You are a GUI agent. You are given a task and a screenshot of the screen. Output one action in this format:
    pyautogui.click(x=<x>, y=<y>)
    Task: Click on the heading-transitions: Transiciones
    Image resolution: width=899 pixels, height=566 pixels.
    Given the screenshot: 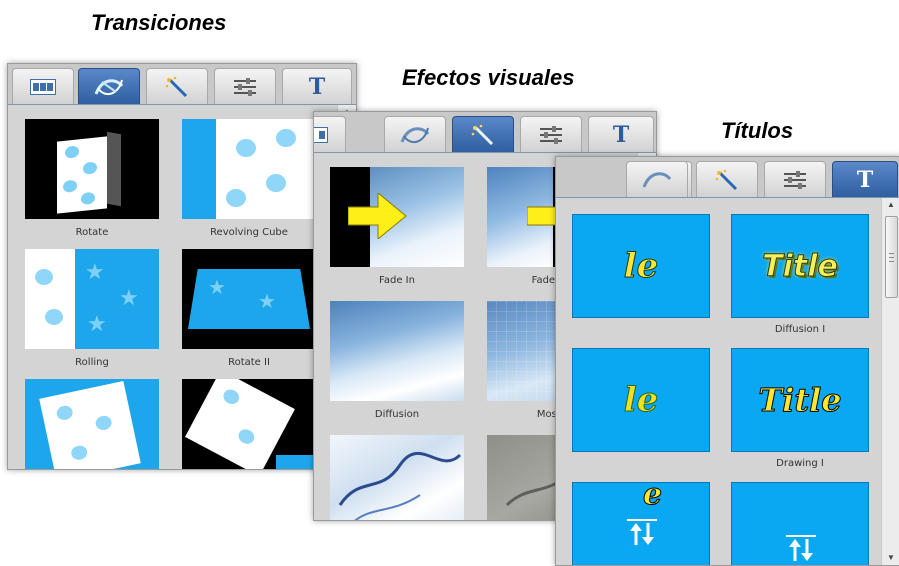 What is the action you would take?
    pyautogui.click(x=159, y=22)
    